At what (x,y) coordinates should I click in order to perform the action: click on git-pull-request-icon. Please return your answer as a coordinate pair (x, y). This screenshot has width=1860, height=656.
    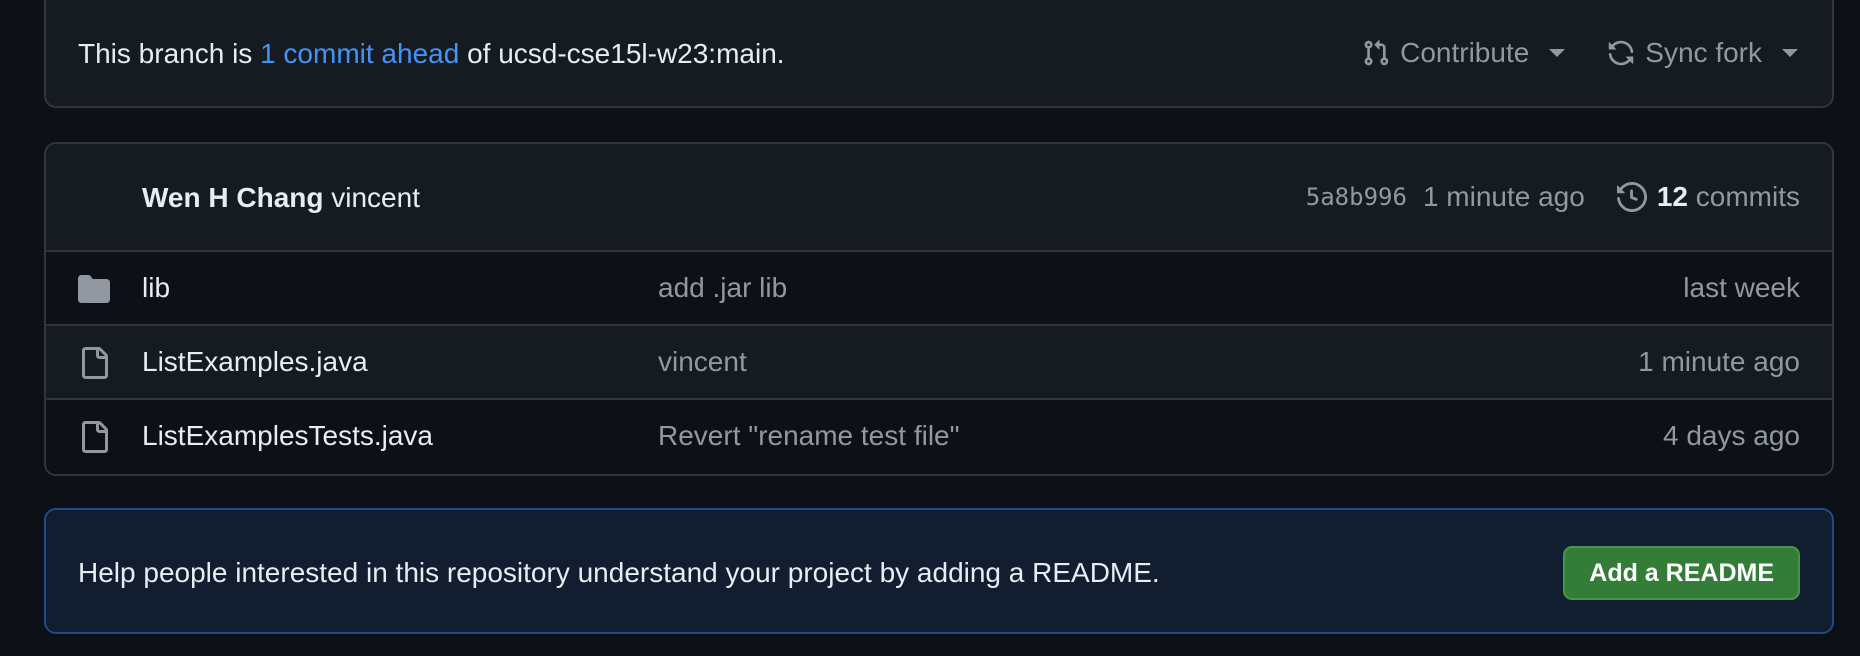
    Looking at the image, I should click on (1376, 53).